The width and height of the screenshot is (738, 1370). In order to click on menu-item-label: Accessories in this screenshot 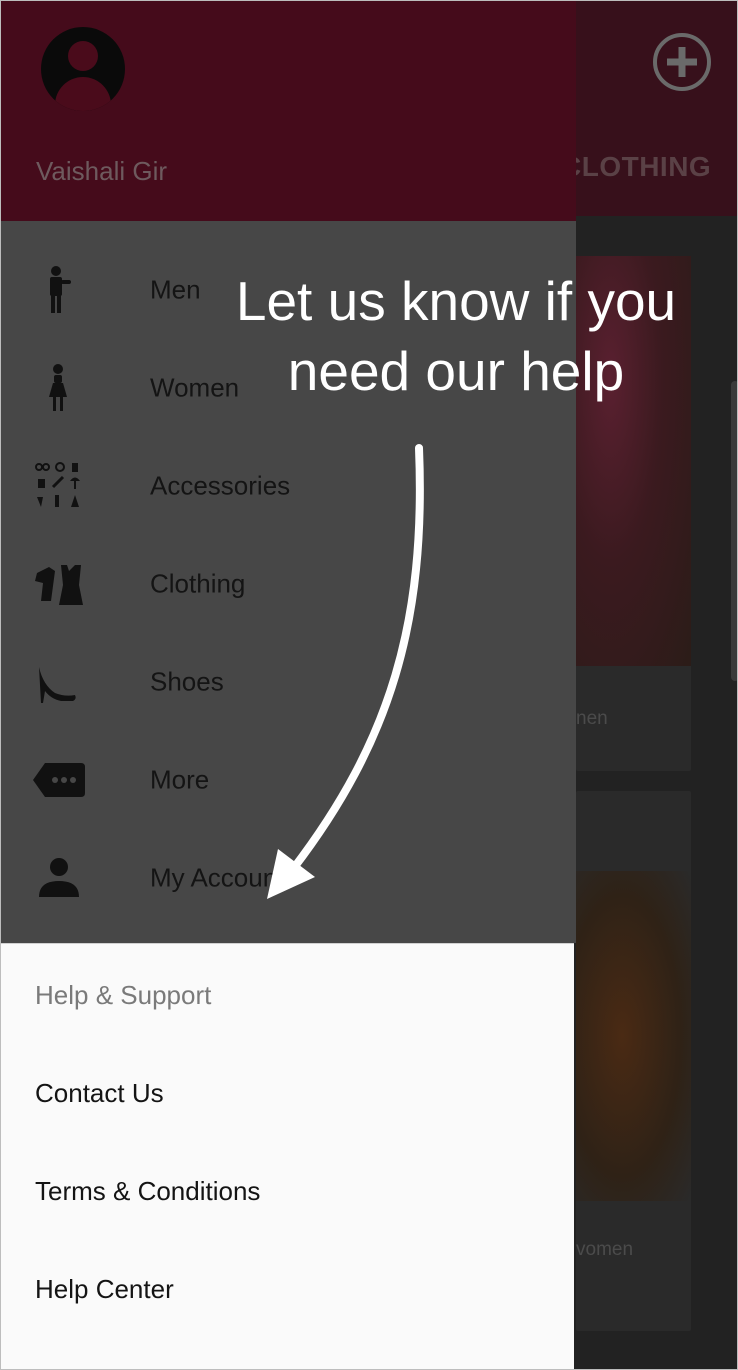, I will do `click(220, 485)`.